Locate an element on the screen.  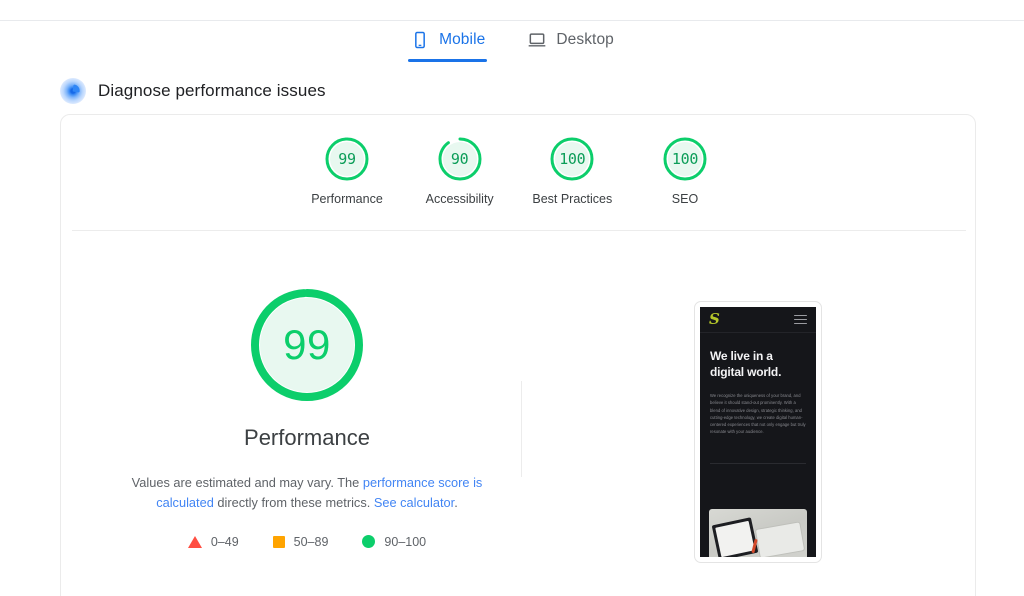
score-item-accessibility: 90 Accessibility is located at coordinates (460, 170).